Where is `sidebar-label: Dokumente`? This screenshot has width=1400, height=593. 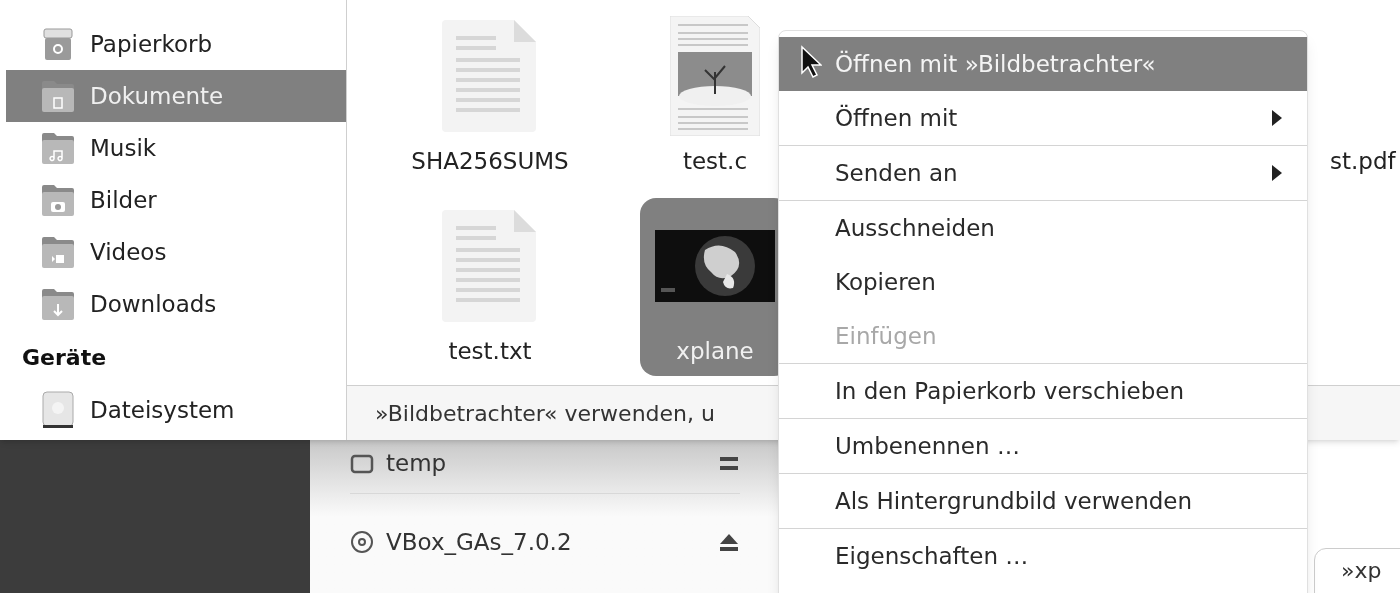 sidebar-label: Dokumente is located at coordinates (157, 96).